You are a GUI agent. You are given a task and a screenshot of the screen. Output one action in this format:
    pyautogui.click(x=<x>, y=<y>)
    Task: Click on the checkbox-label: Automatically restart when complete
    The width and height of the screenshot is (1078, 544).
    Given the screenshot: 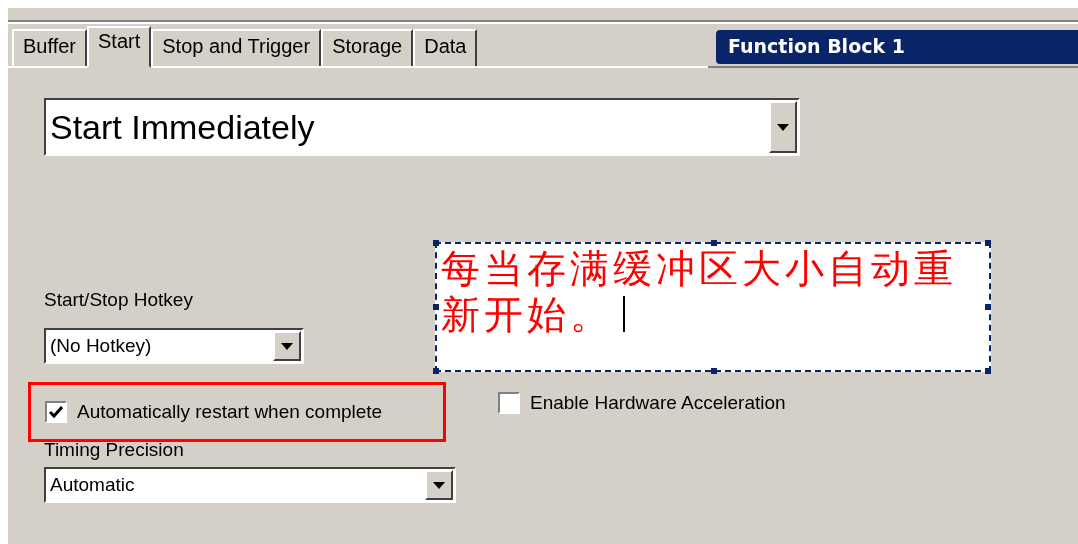 What is the action you would take?
    pyautogui.click(x=230, y=412)
    